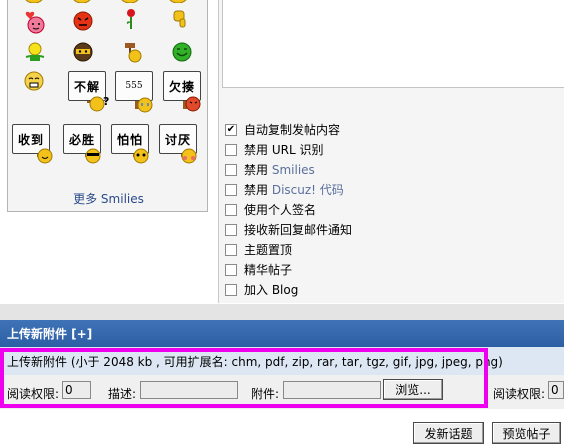 This screenshot has width=564, height=445. What do you see at coordinates (271, 290) in the screenshot?
I see `option-label: 加入 Blog` at bounding box center [271, 290].